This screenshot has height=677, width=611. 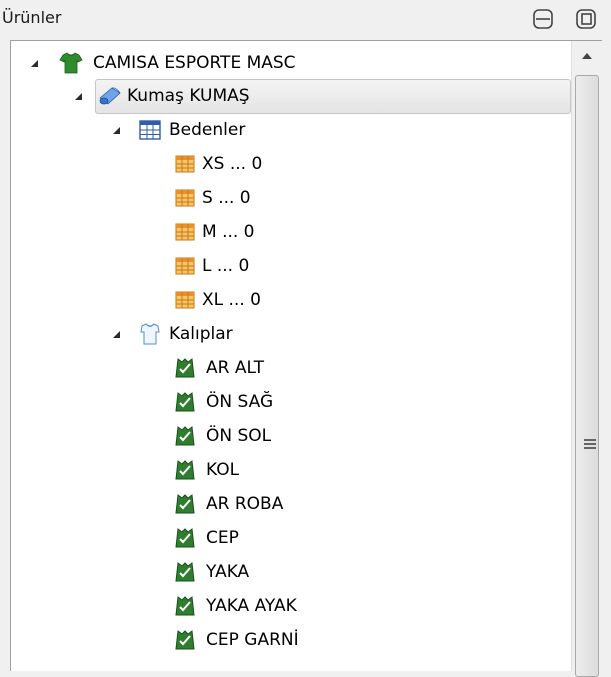 What do you see at coordinates (251, 606) in the screenshot?
I see `tree-node-label: YAKA AYAK` at bounding box center [251, 606].